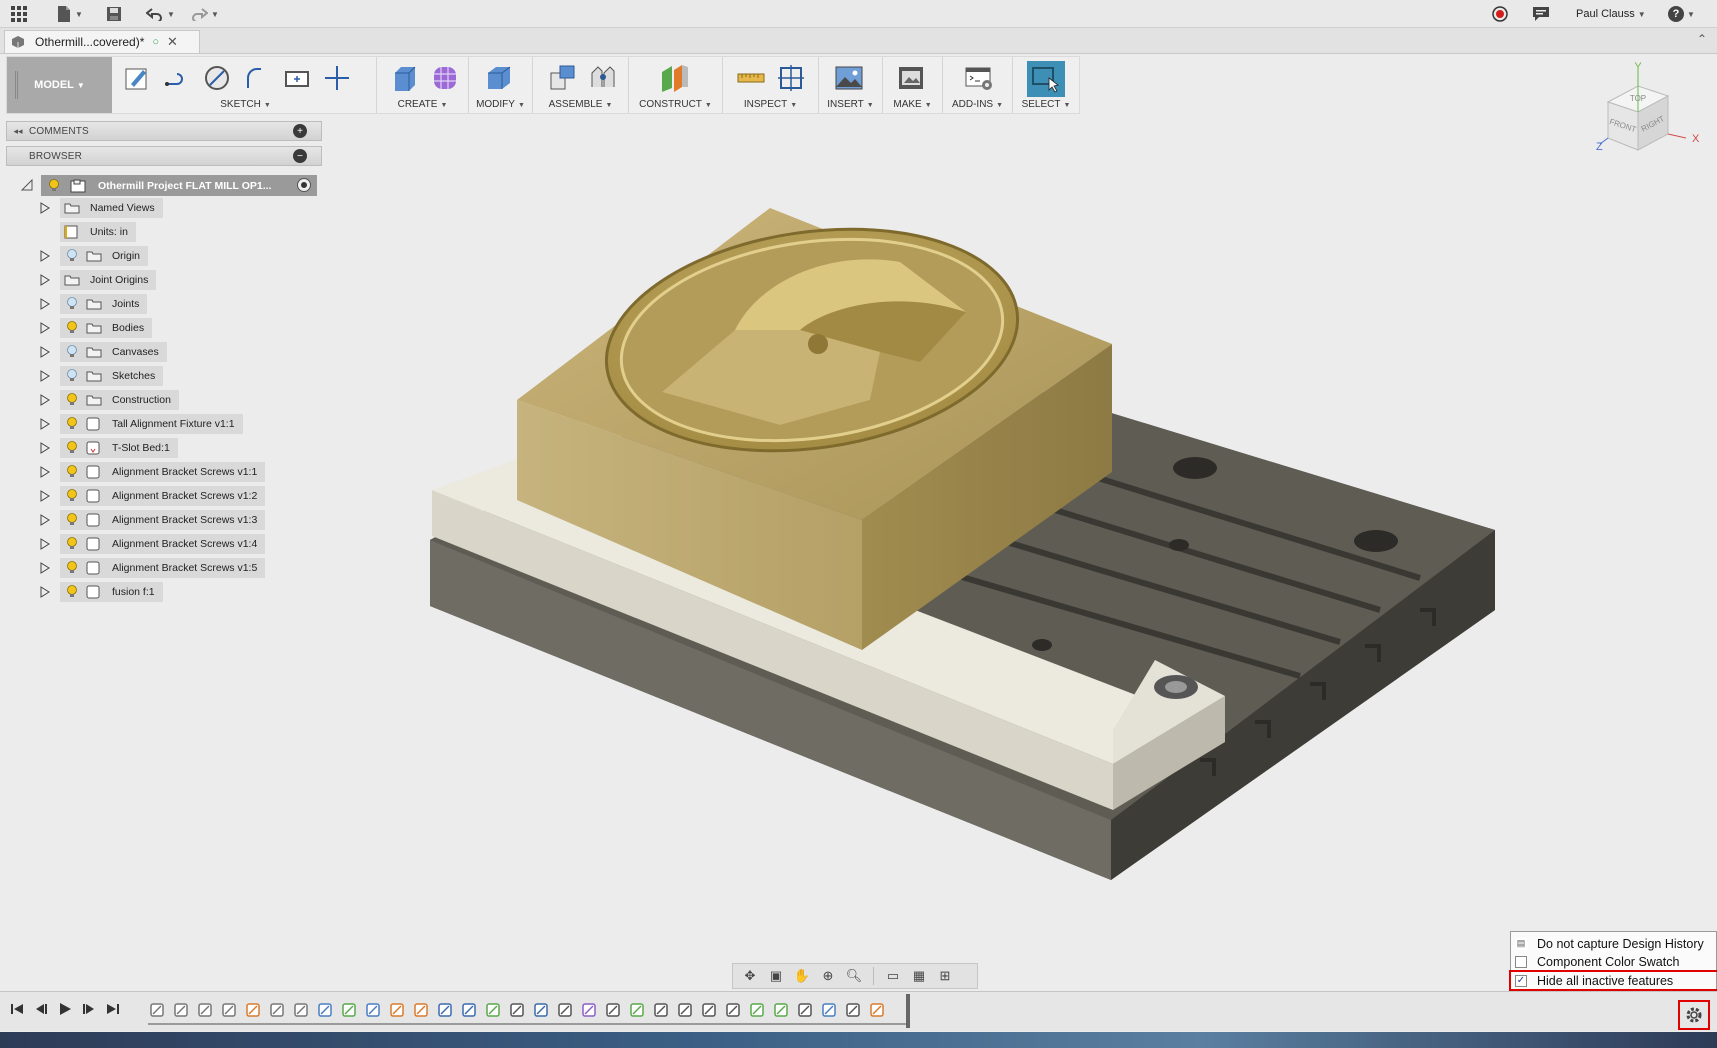 Image resolution: width=1717 pixels, height=1048 pixels. What do you see at coordinates (675, 104) in the screenshot?
I see `construct-menu: CONSTRUCT ▼` at bounding box center [675, 104].